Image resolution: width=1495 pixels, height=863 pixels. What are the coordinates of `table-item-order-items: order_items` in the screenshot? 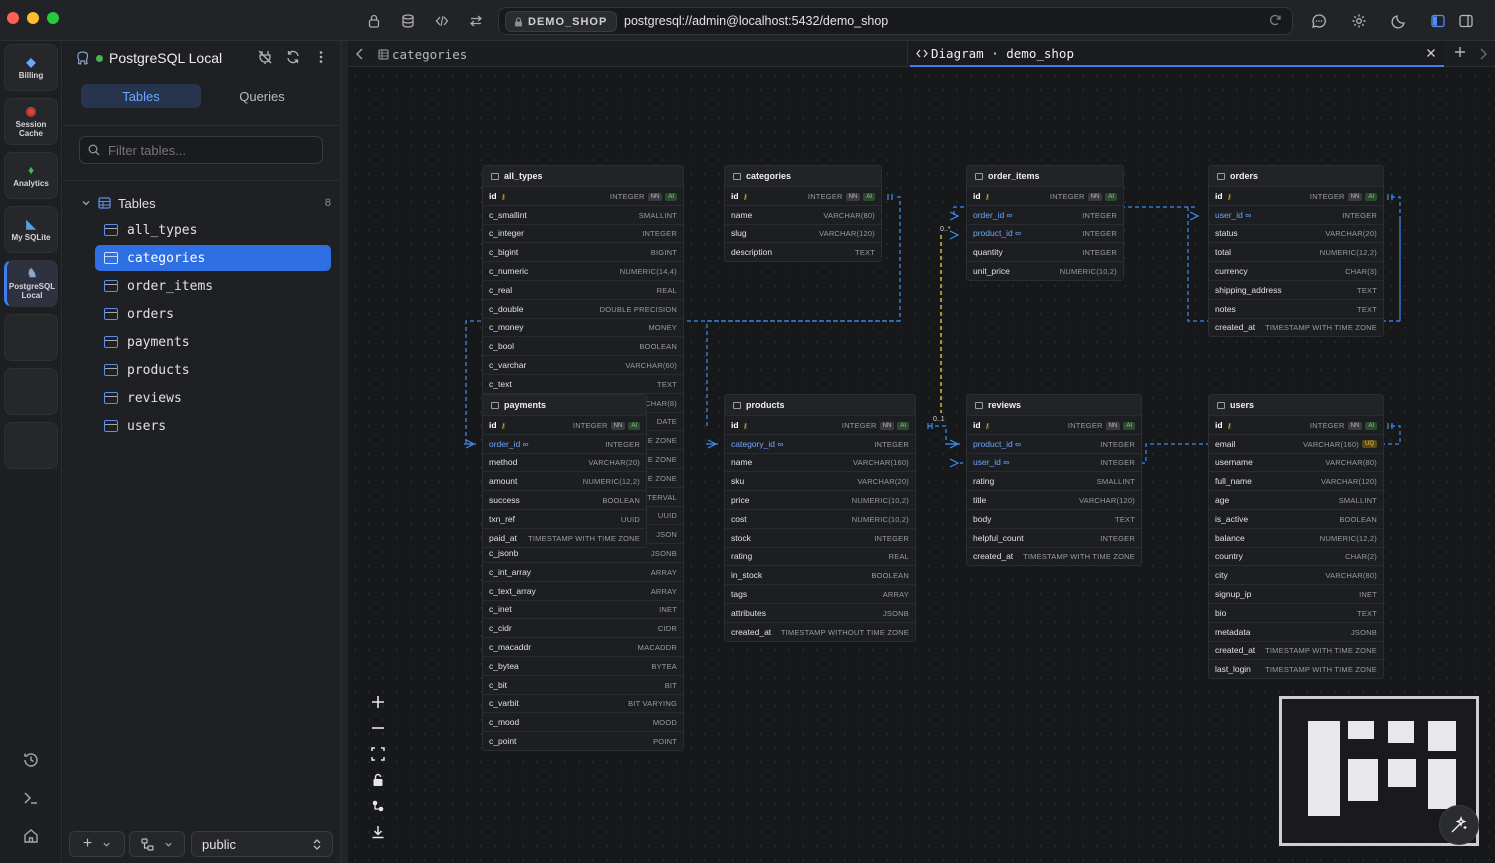 It's located at (213, 286).